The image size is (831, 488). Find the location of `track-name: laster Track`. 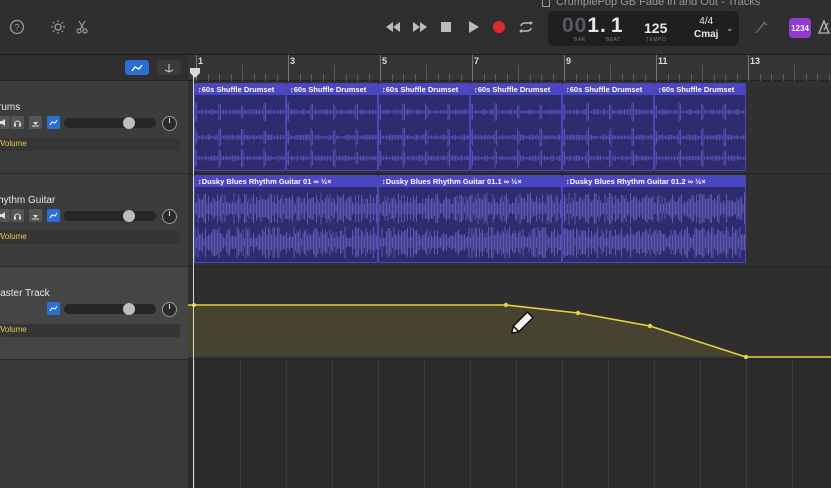

track-name: laster Track is located at coordinates (25, 293).